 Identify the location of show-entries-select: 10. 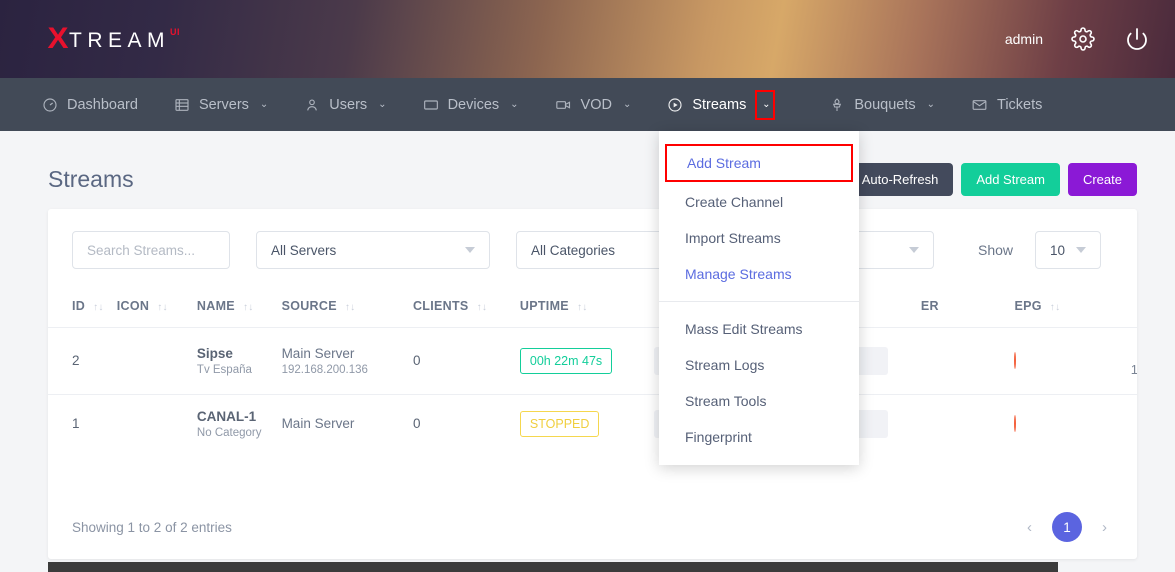
(1068, 250).